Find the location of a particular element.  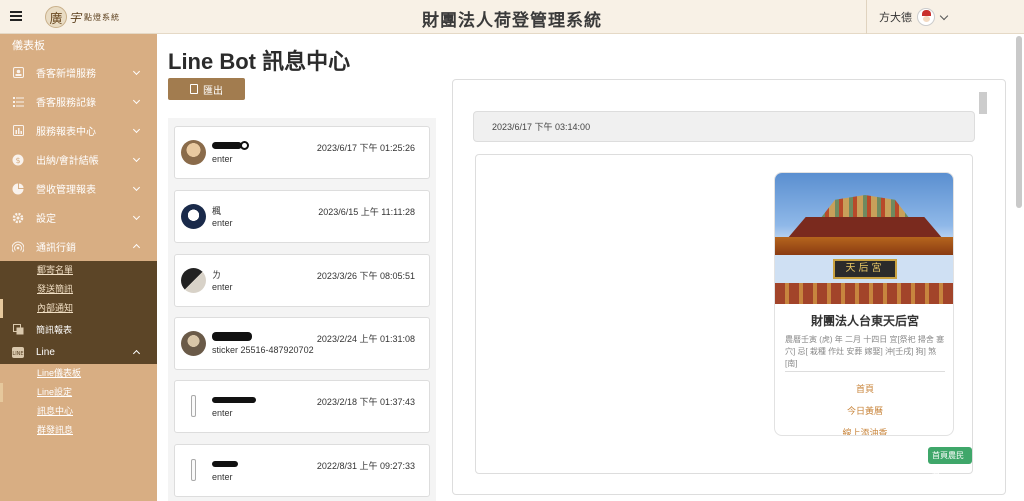

page-scrollbar is located at coordinates (1019, 122).